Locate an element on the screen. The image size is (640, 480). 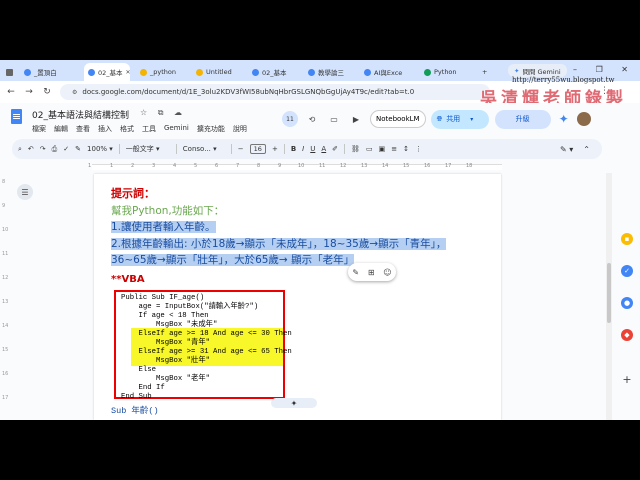
font-size-input: 16 is located at coordinates (257, 149).